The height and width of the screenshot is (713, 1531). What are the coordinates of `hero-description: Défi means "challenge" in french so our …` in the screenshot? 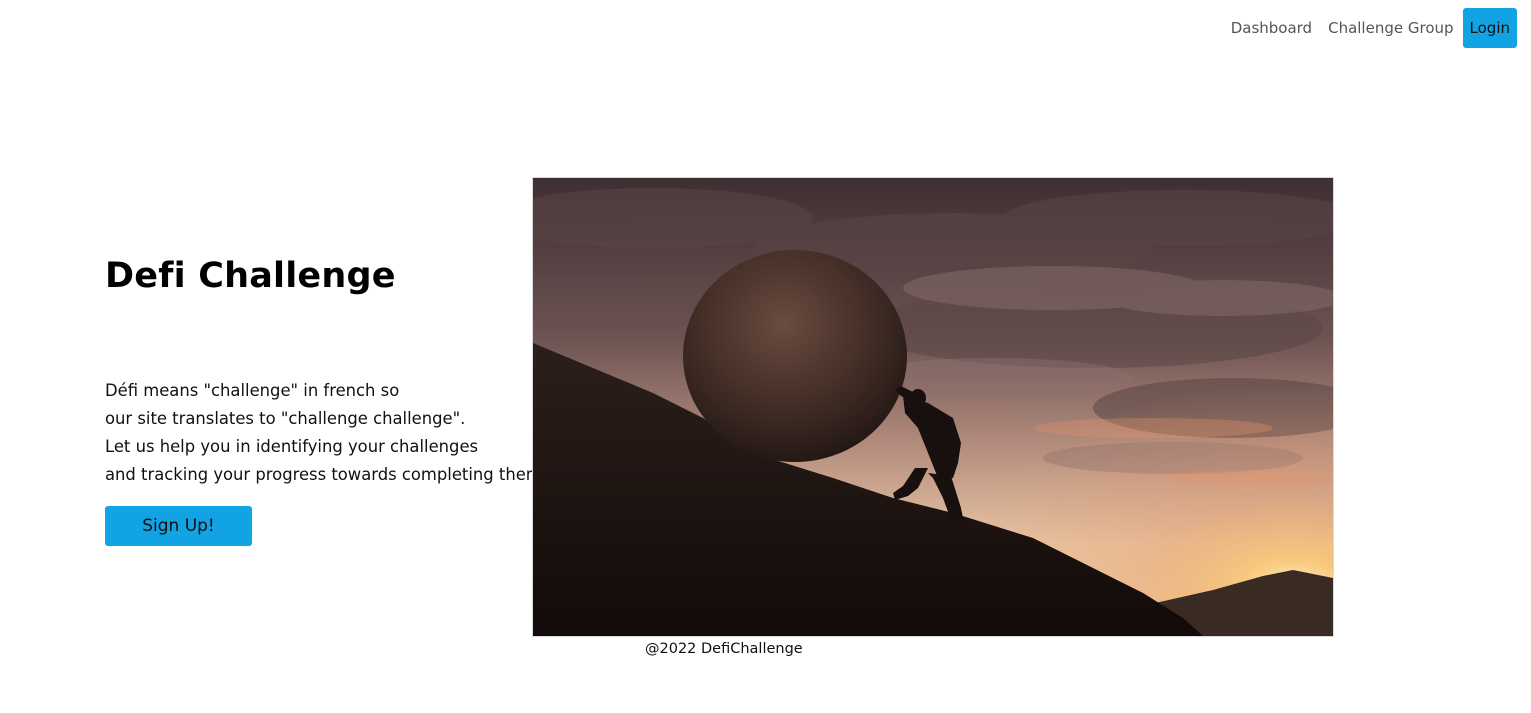 It's located at (326, 433).